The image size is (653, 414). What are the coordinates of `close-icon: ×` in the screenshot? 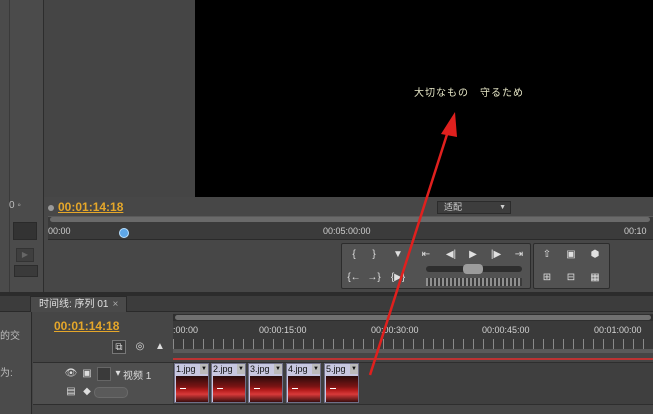 It's located at (115, 304).